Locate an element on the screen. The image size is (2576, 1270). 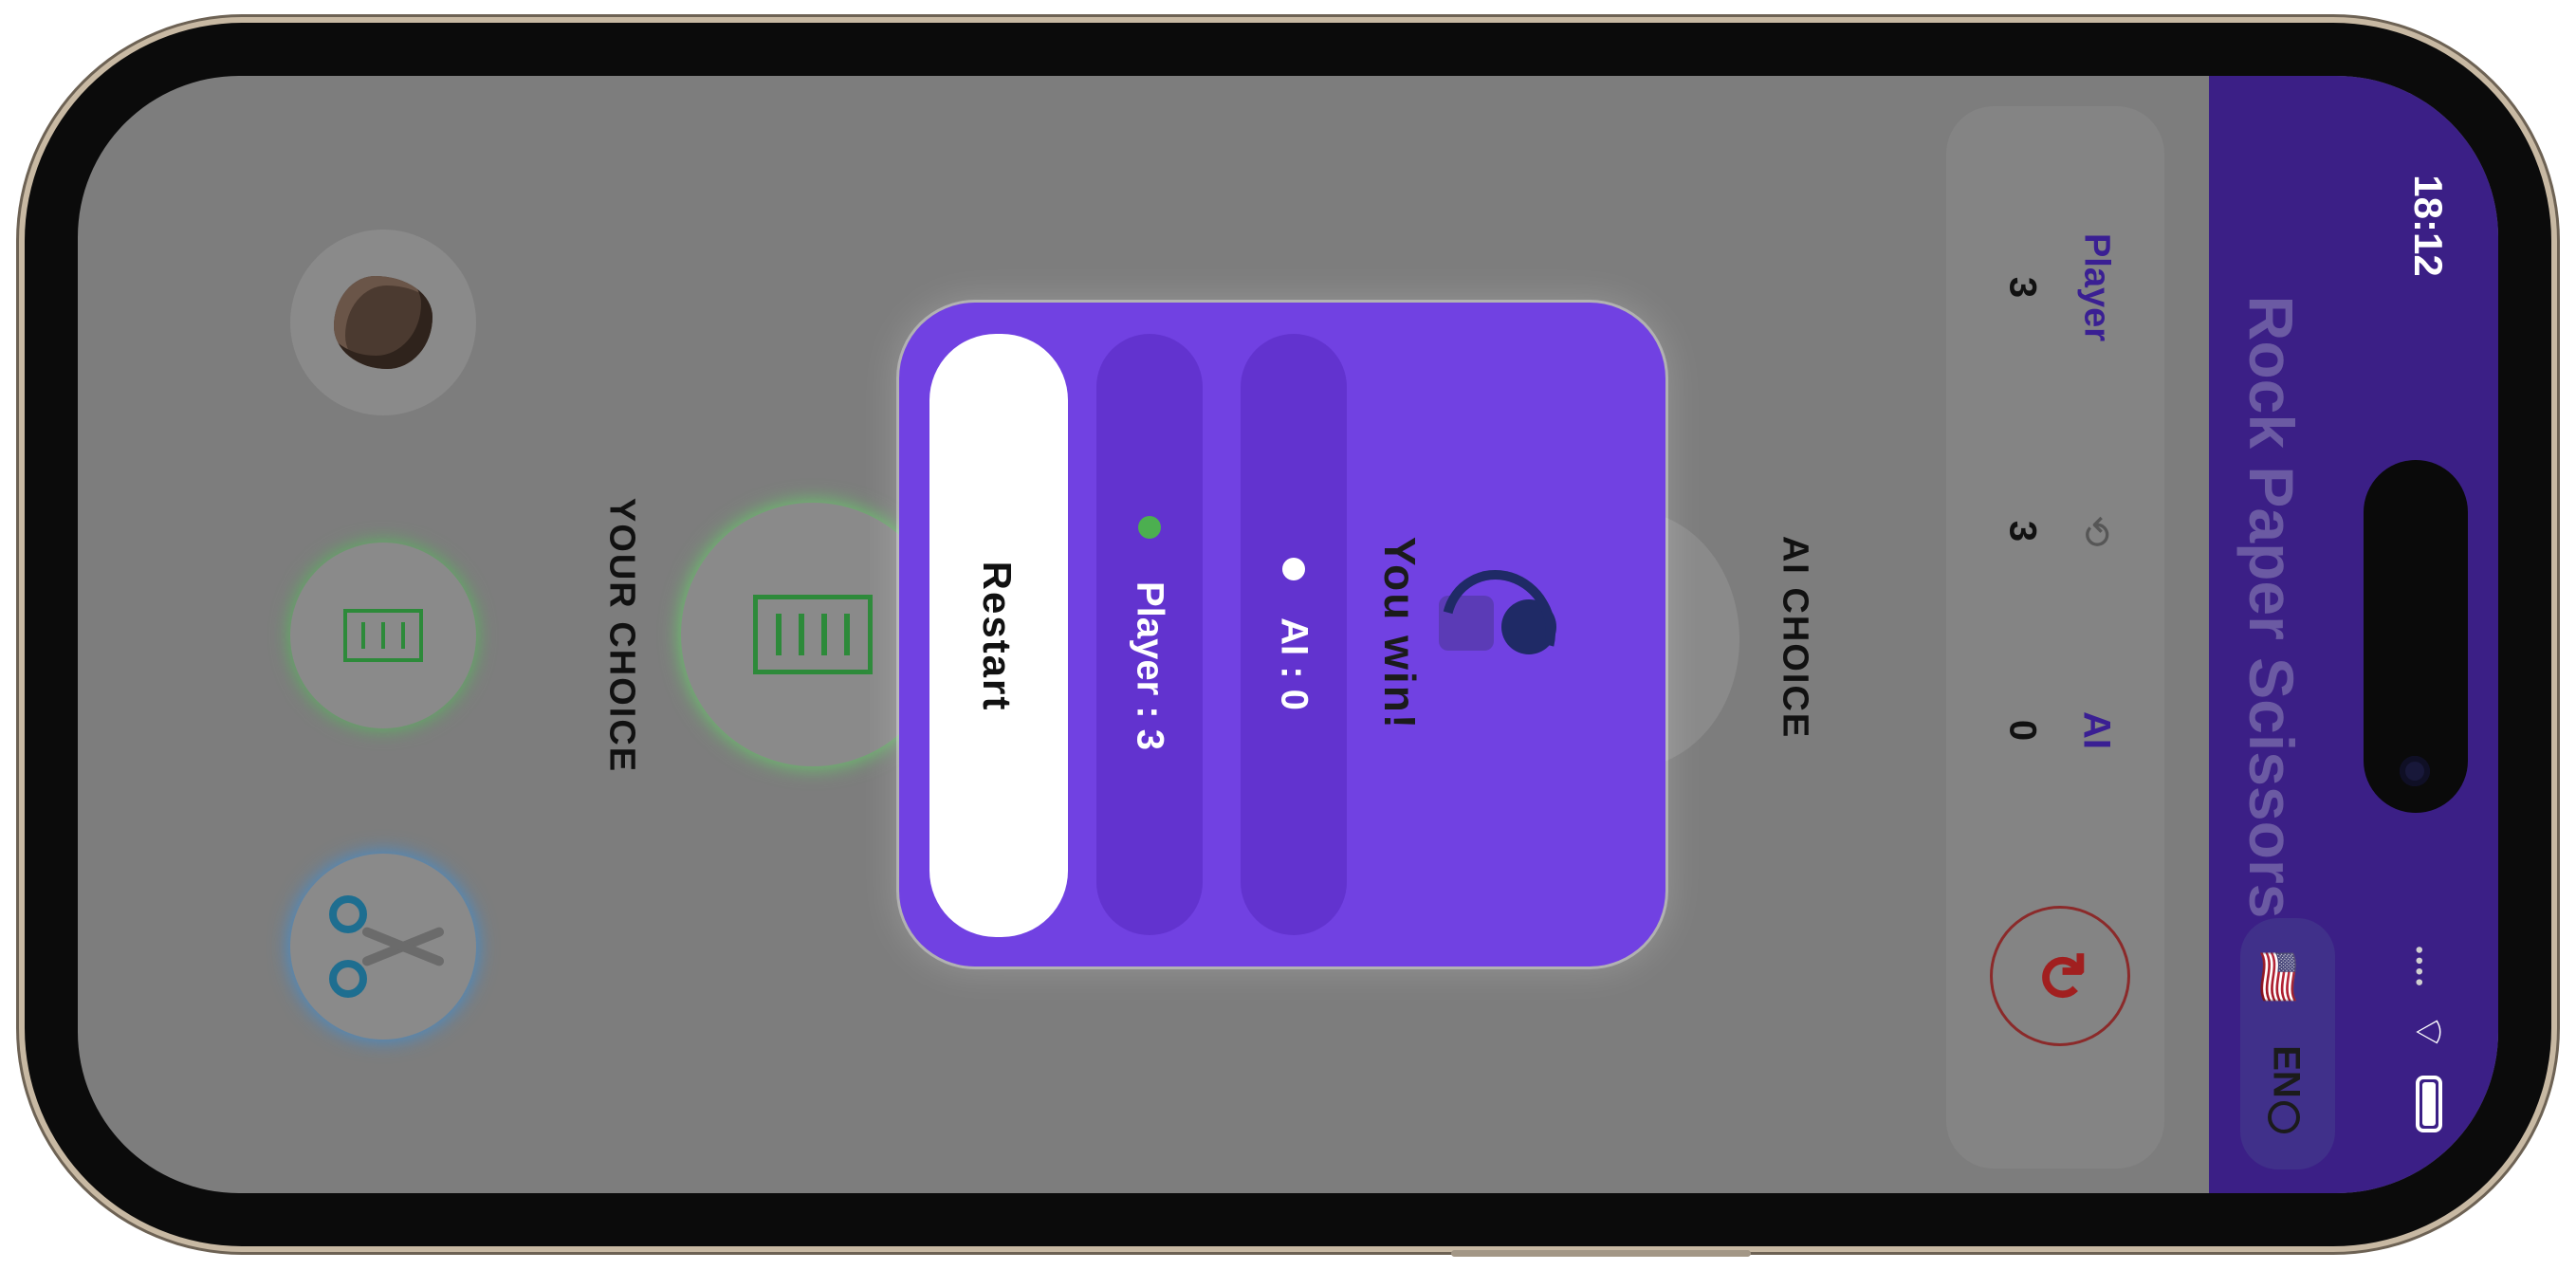
rock-button is located at coordinates (383, 322).